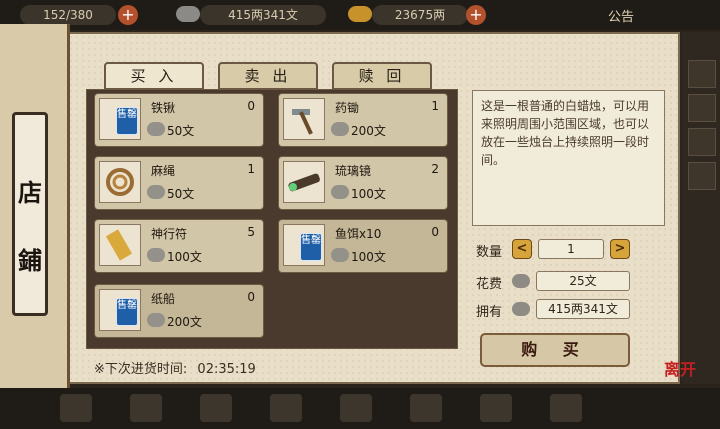 The image size is (720, 429). I want to click on item-card: 售罄 鱼饵x10 0 100文, so click(363, 246).